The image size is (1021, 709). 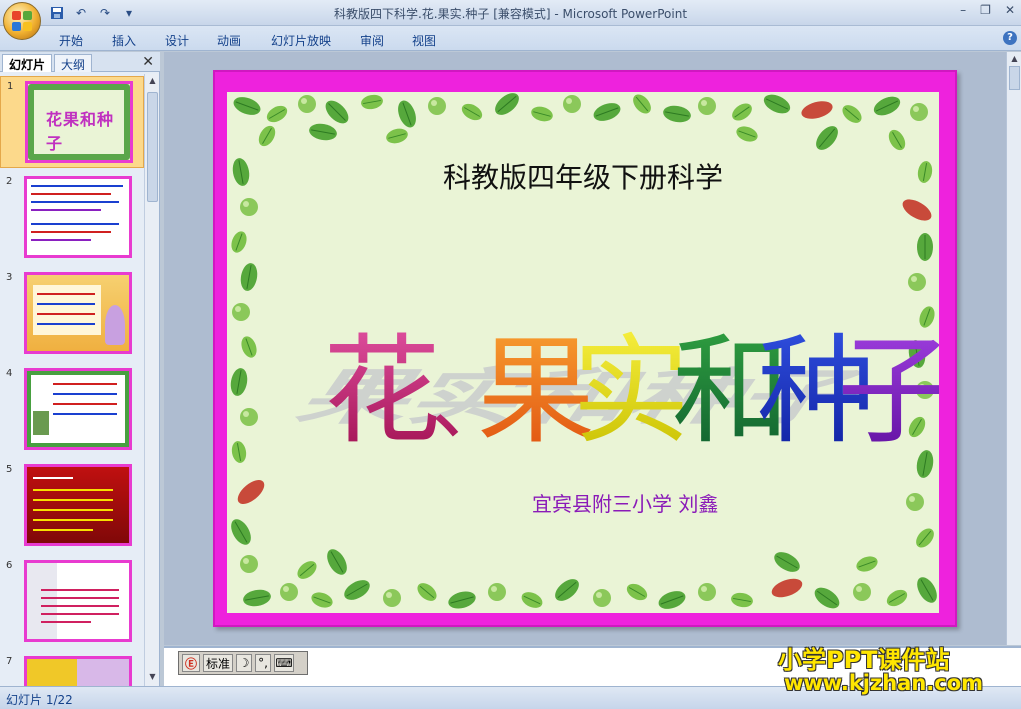 What do you see at coordinates (263, 663) in the screenshot?
I see `punctuation-icon: °,` at bounding box center [263, 663].